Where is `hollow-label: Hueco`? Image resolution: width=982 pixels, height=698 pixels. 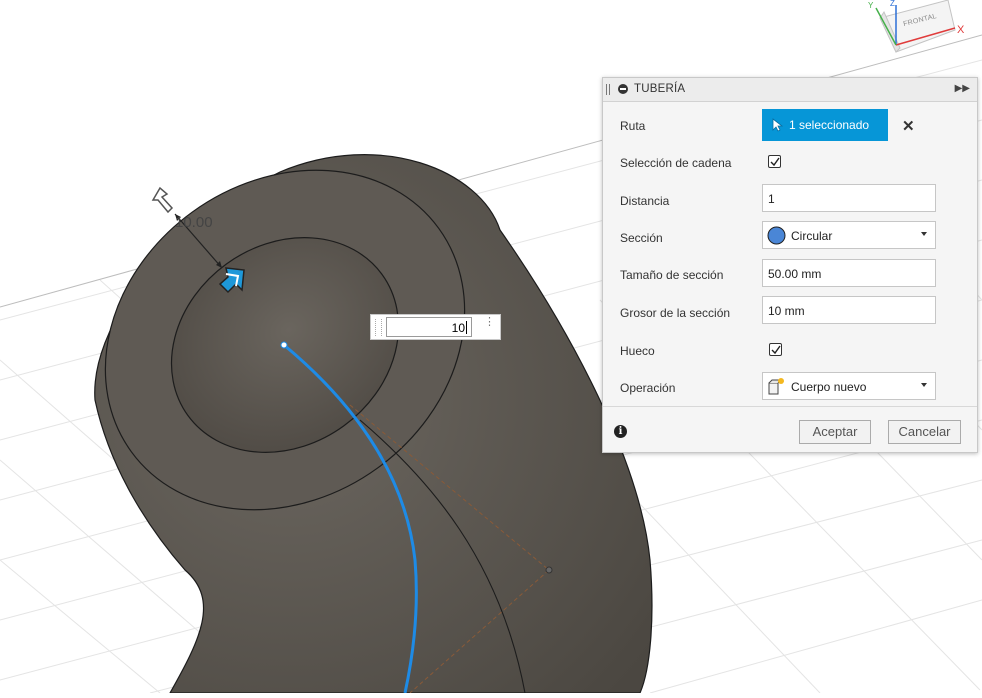
hollow-label: Hueco is located at coordinates (637, 351).